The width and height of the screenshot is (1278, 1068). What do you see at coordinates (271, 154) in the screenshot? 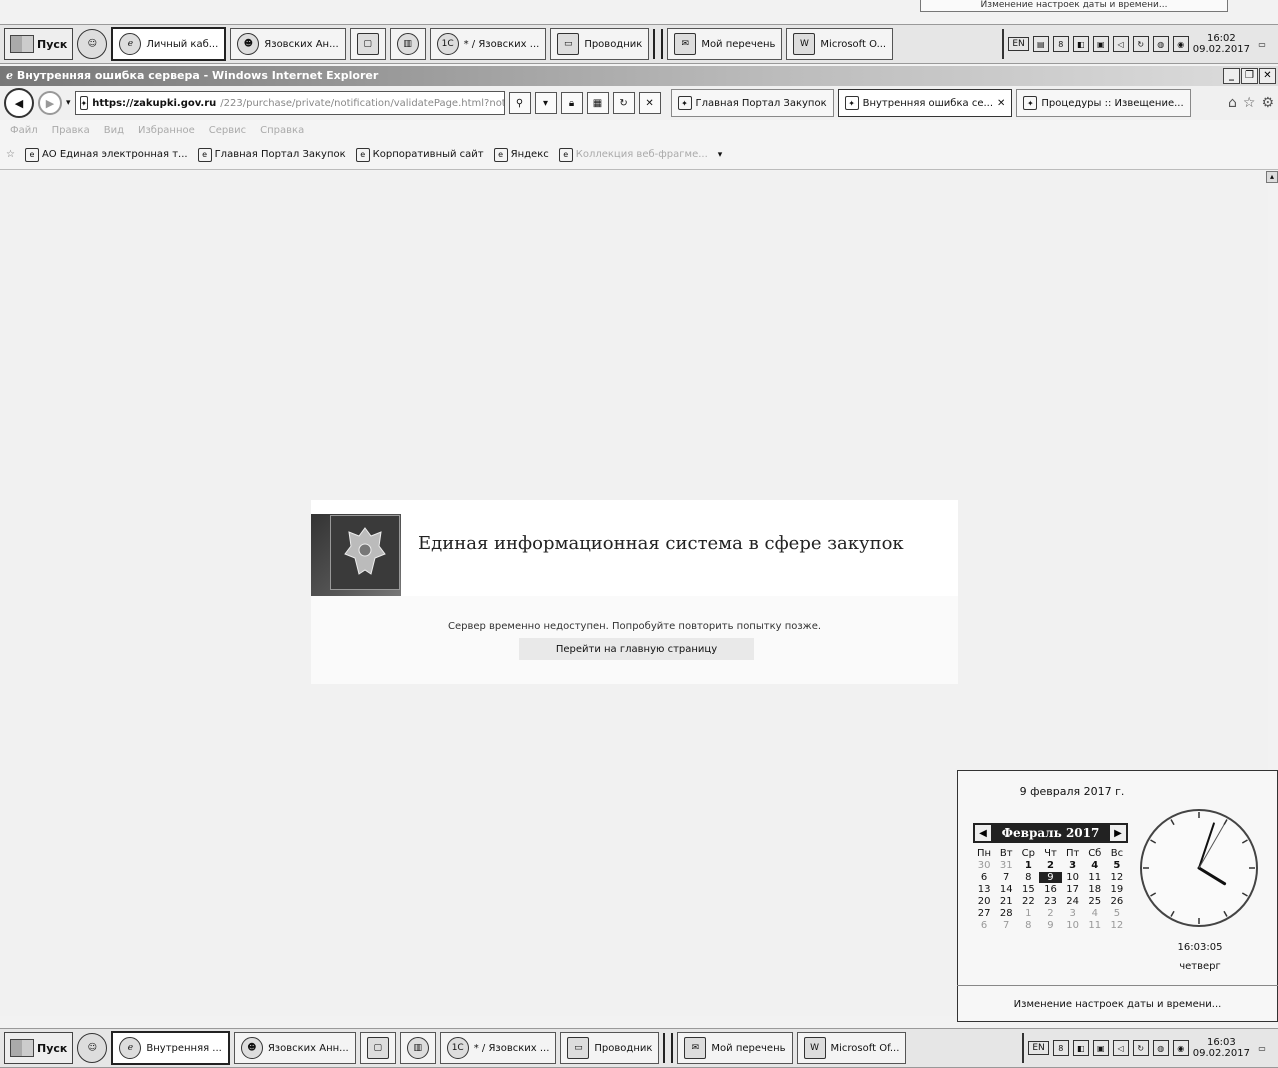
I see `favorite-link: e Главная Портал Закупок` at bounding box center [271, 154].